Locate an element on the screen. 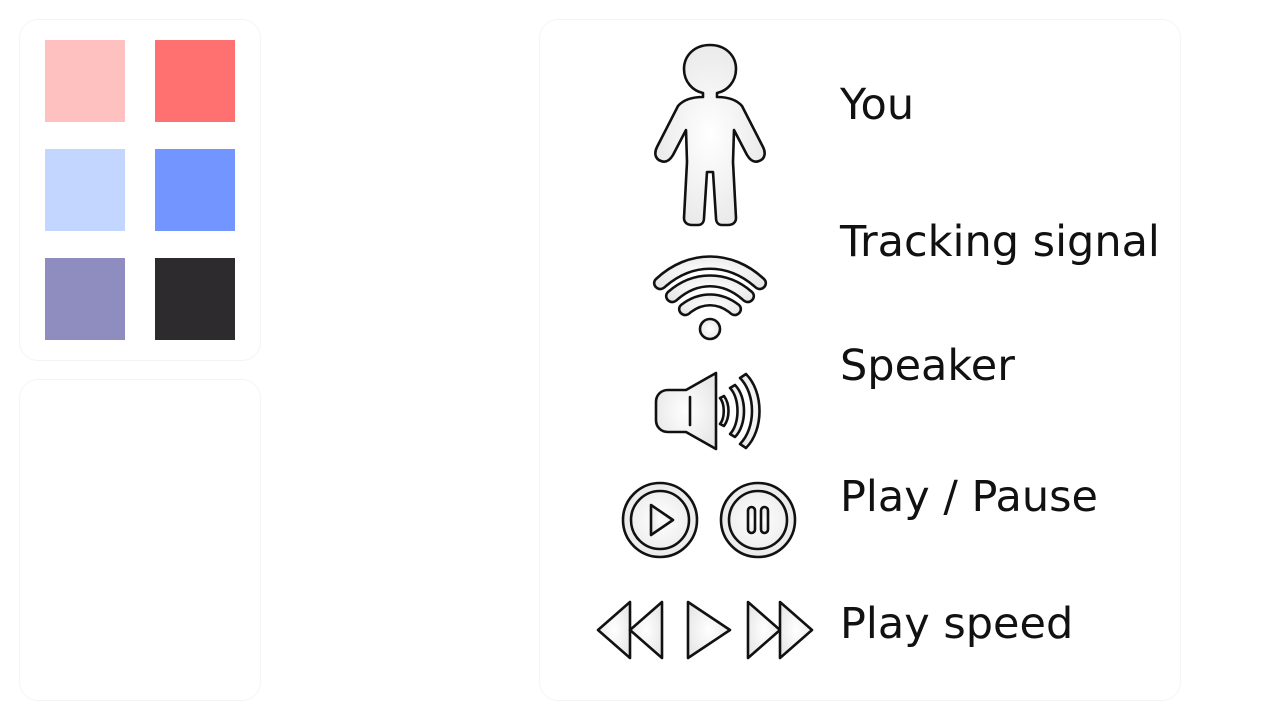 The height and width of the screenshot is (720, 1280). swatch-lavender is located at coordinates (85, 299).